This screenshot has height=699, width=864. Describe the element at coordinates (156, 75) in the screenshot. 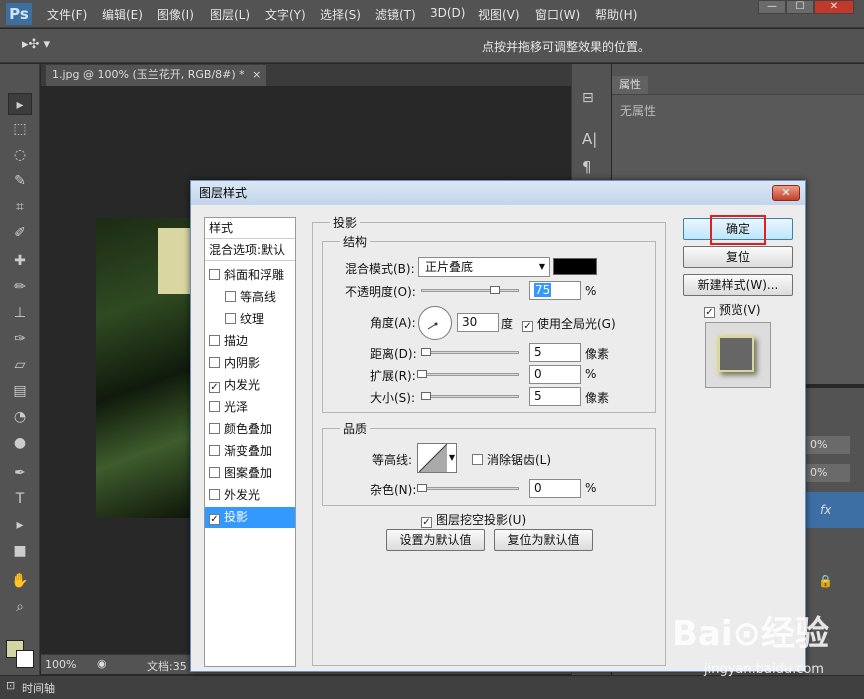

I see `document-tab: 1.jpg @ 100% (玉兰花开, RGB/8#) * ×` at that location.